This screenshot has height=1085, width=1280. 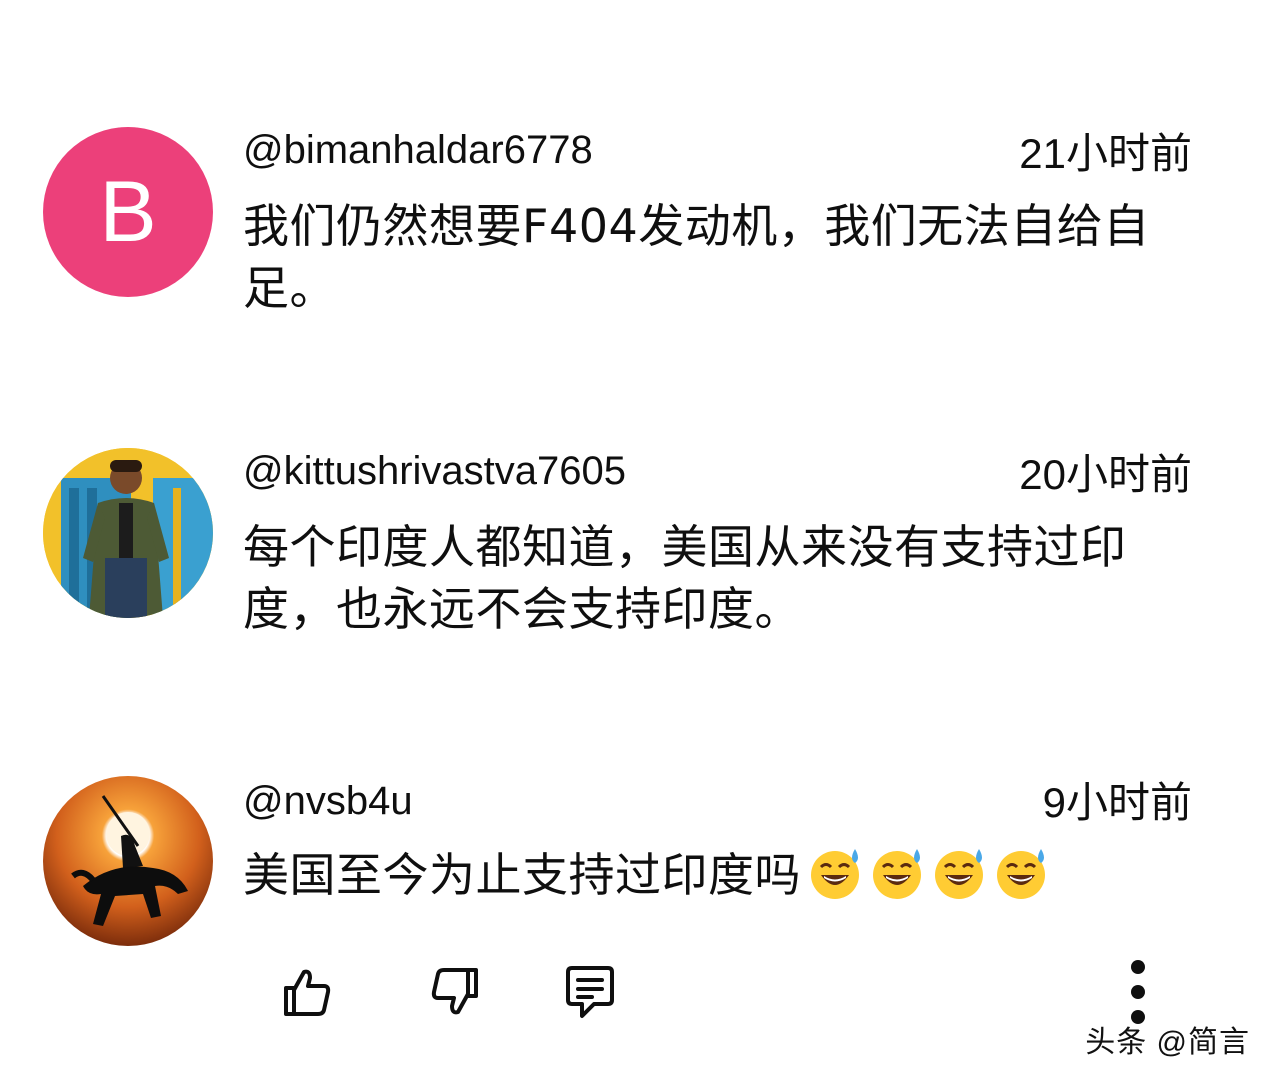 I want to click on more-options-button, so click(x=1138, y=992).